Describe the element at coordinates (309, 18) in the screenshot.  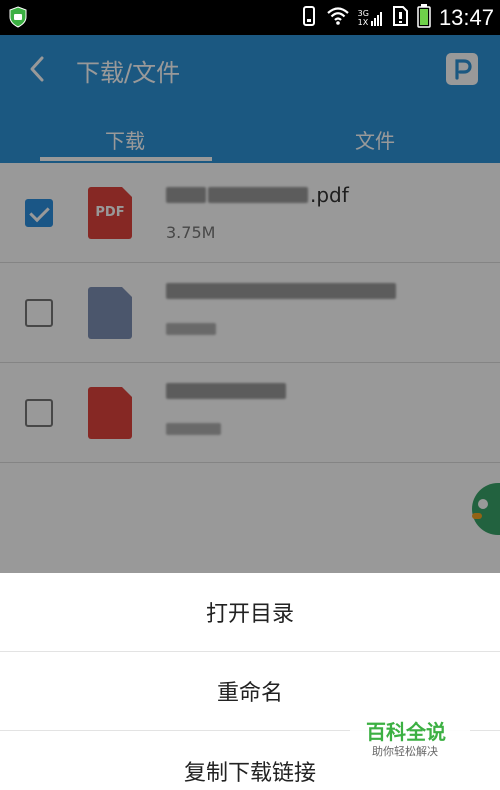
I see `phone-vibrate-icon` at that location.